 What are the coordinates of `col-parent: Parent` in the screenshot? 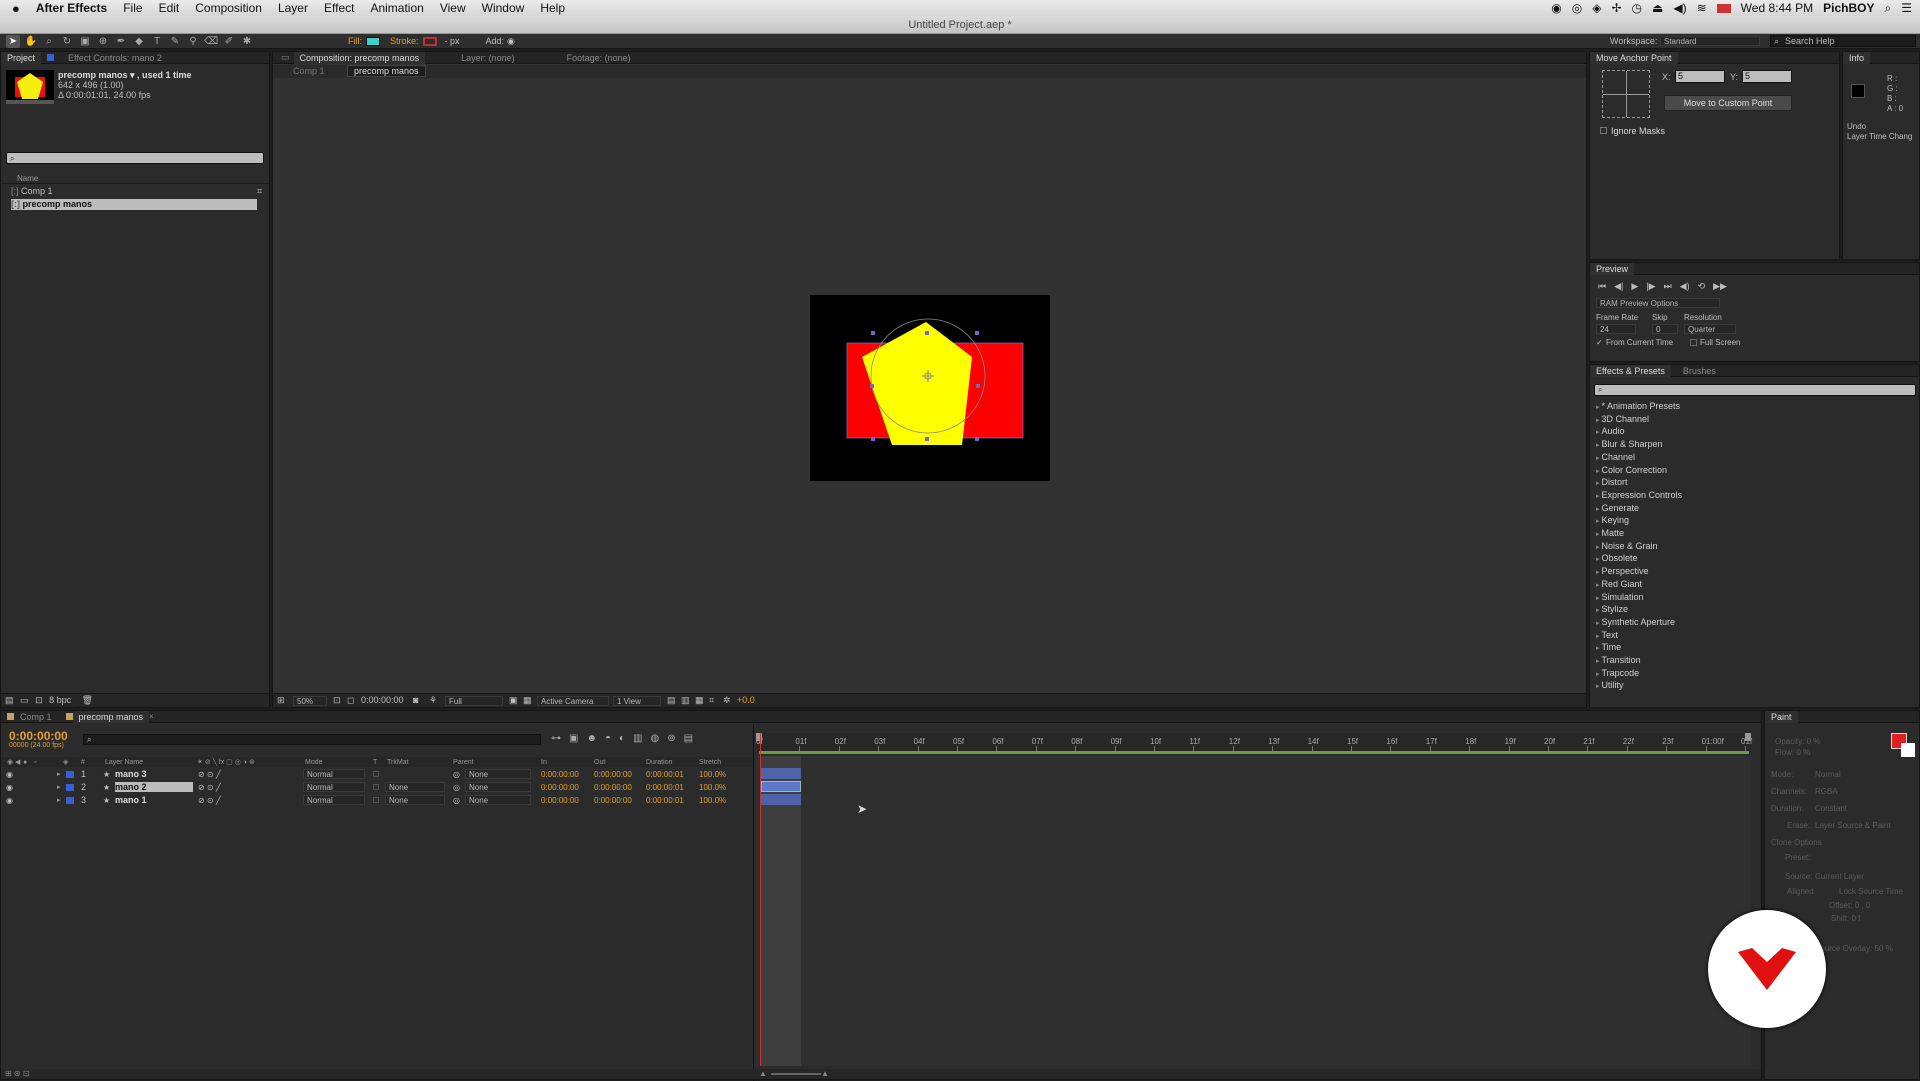 It's located at (463, 762).